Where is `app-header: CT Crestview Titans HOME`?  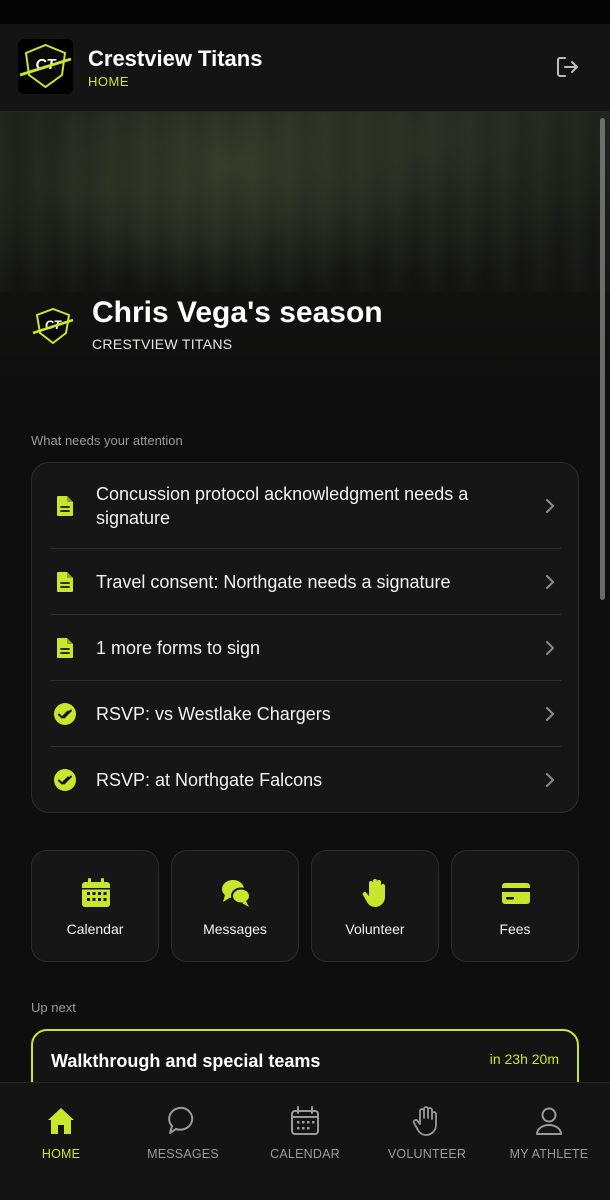
app-header: CT Crestview Titans HOME is located at coordinates (305, 68).